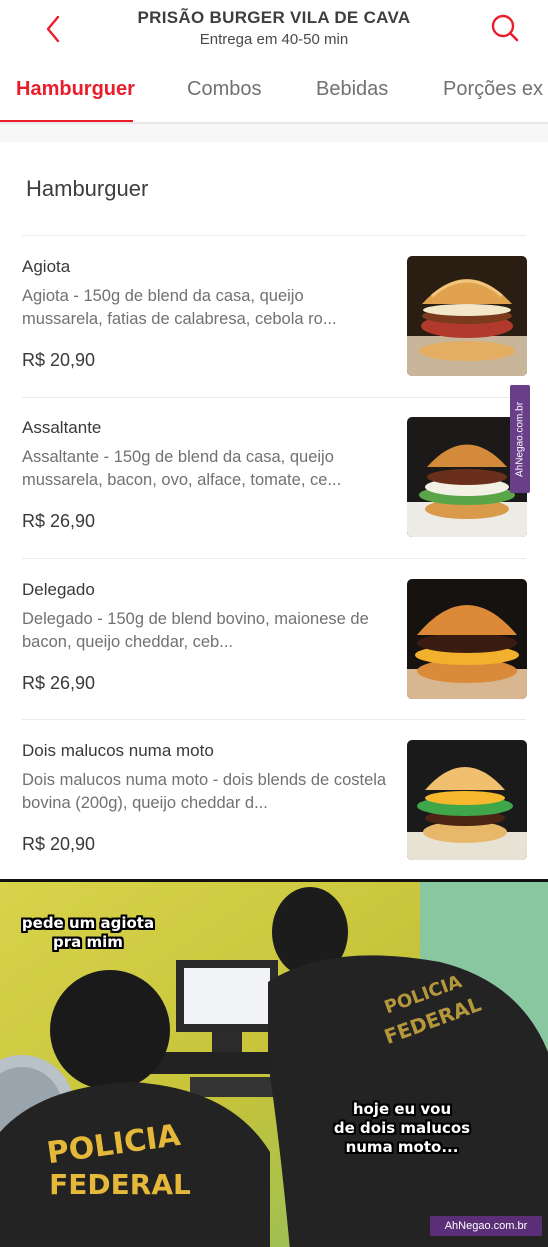 This screenshot has height=1247, width=548. What do you see at coordinates (118, 750) in the screenshot?
I see `item-name: Dois malucos numa moto` at bounding box center [118, 750].